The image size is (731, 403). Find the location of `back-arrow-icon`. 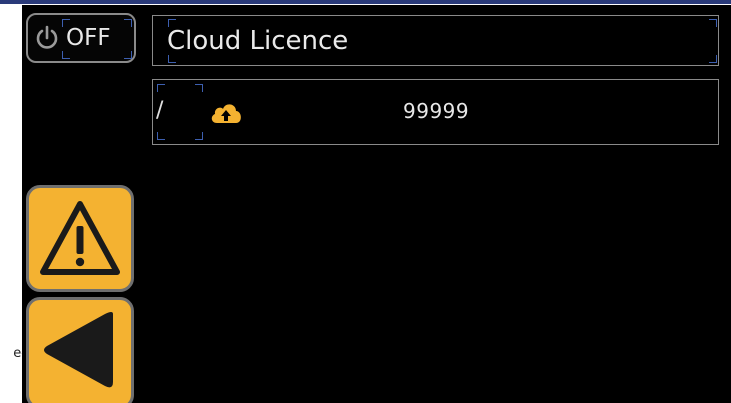

back-arrow-icon is located at coordinates (78, 350).